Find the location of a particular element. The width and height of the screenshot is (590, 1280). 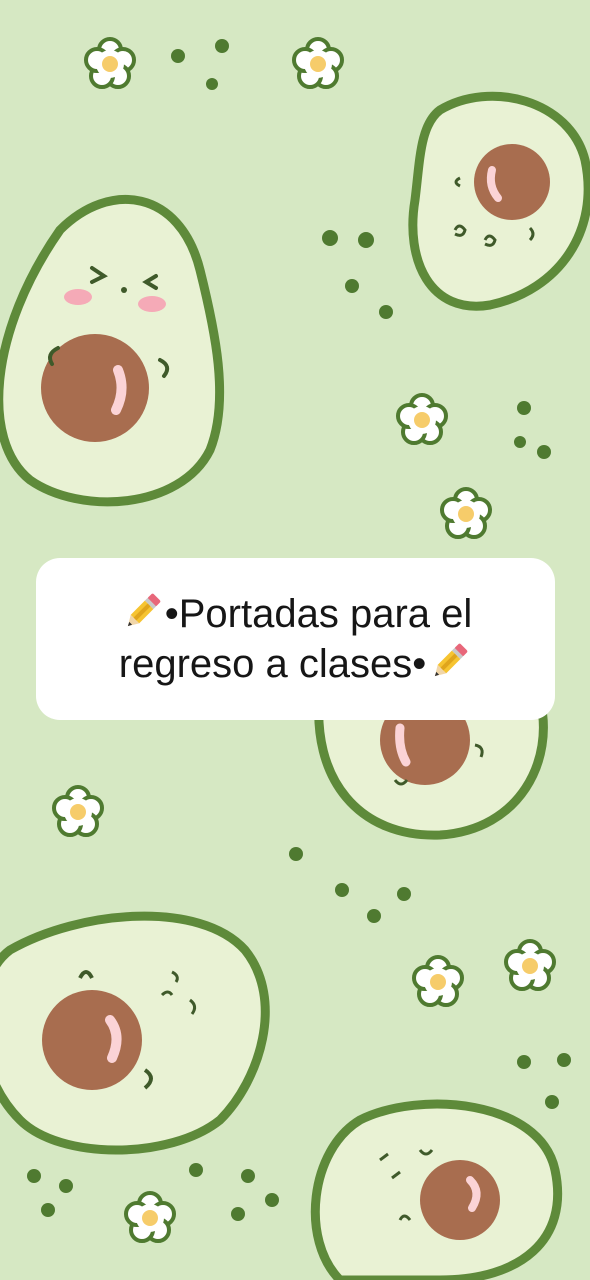

caption-text: •Portadas para el regreso a clases• is located at coordinates (296, 639).